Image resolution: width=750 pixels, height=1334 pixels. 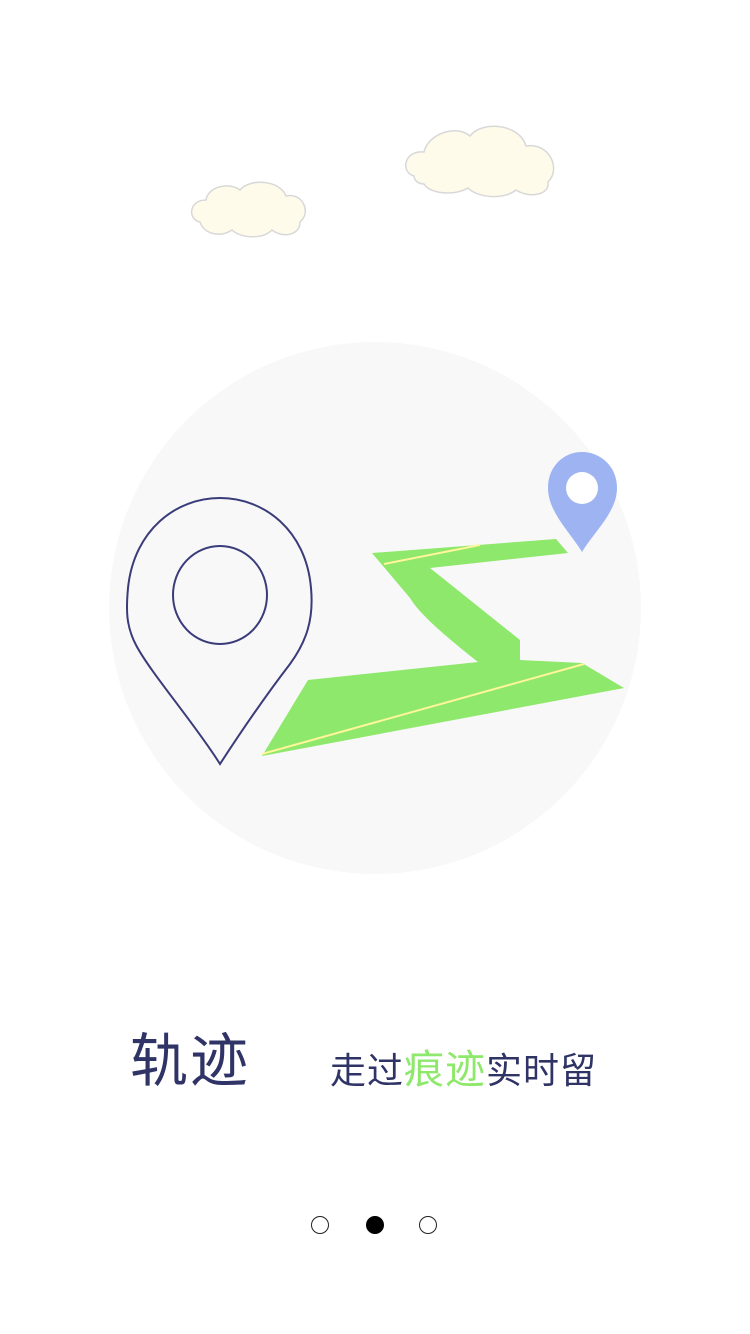 I want to click on slogan-suffix: 实时留, so click(x=542, y=1071).